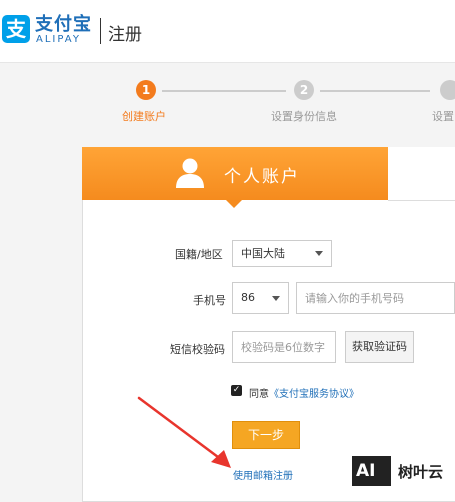  I want to click on service-agreement-link: 《支付宝服务协议》, so click(314, 394).